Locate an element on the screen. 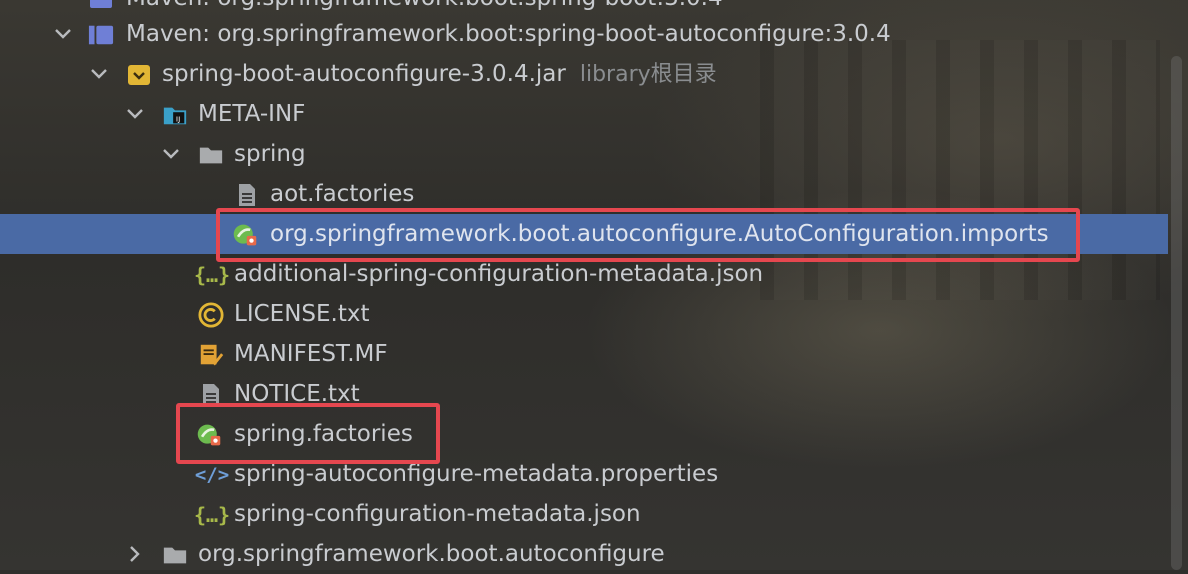 This screenshot has width=1188, height=574. tree-row-configuration-metadata: {…} spring-configuration-metadata.json is located at coordinates (584, 514).